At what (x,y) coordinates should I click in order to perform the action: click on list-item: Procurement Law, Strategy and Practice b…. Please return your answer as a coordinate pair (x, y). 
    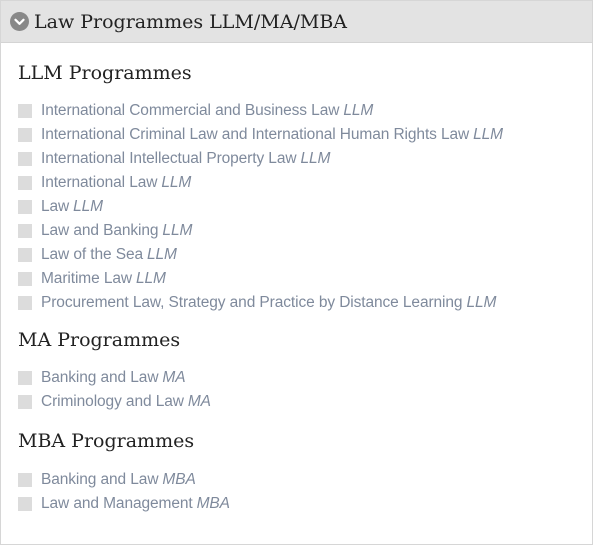
    Looking at the image, I should click on (305, 303).